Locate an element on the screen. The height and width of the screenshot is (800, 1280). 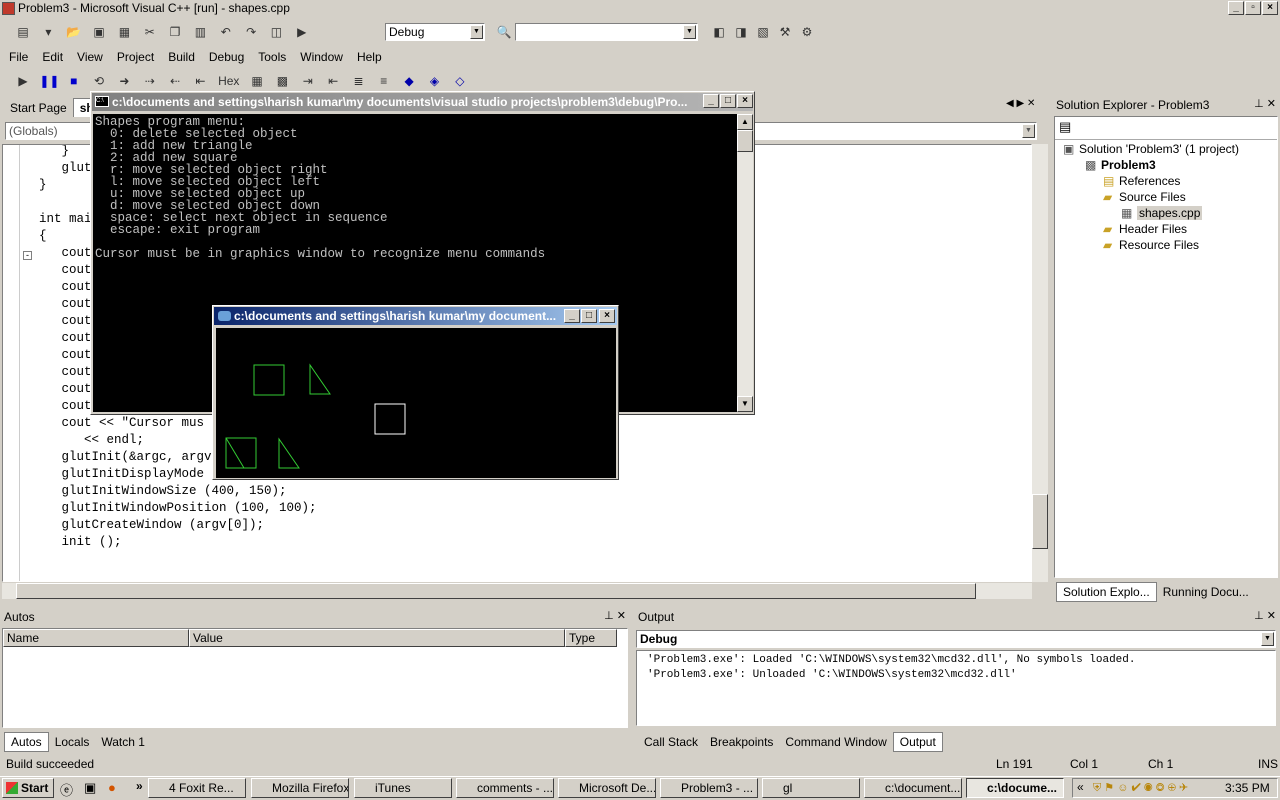
new-project-icon: ▤ is located at coordinates (23, 32).